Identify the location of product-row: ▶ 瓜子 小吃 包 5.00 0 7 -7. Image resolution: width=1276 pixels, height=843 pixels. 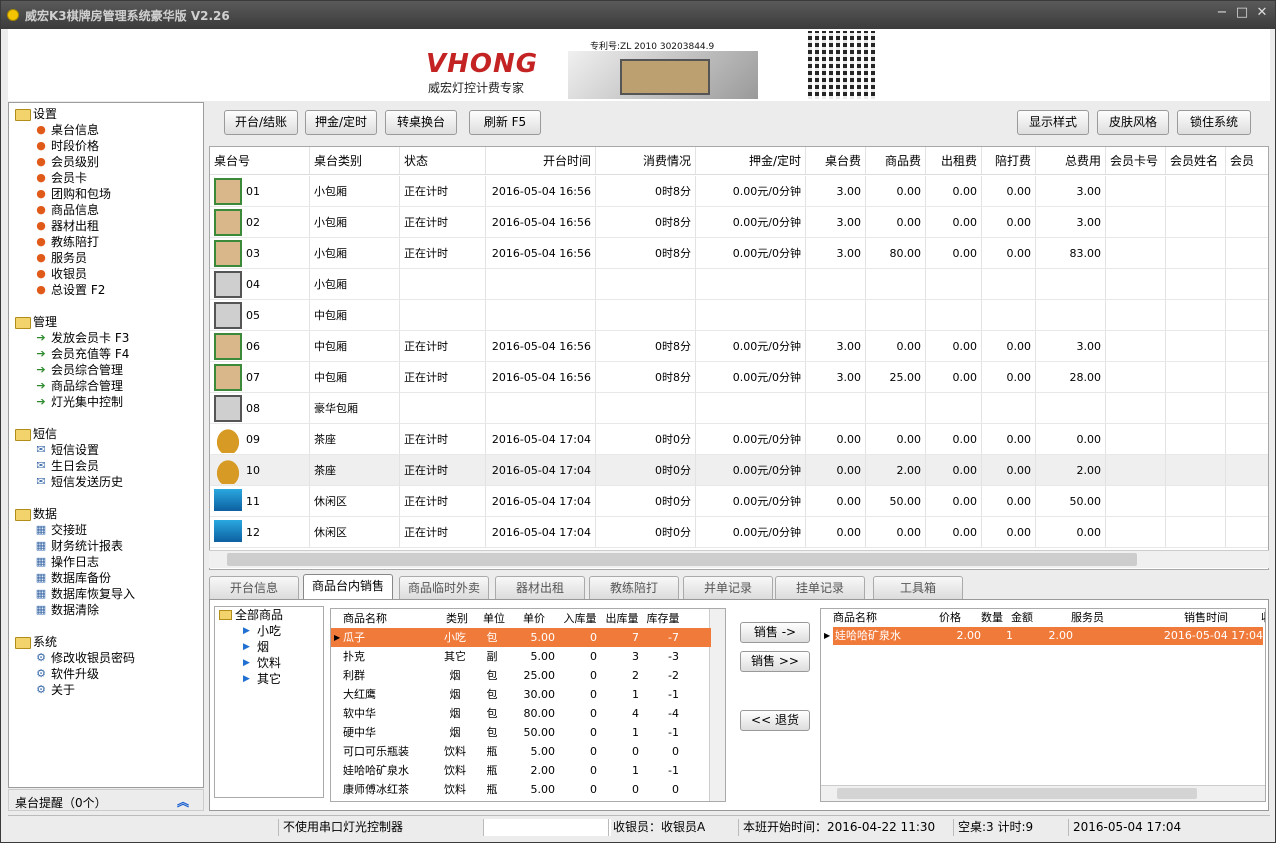
(521, 637).